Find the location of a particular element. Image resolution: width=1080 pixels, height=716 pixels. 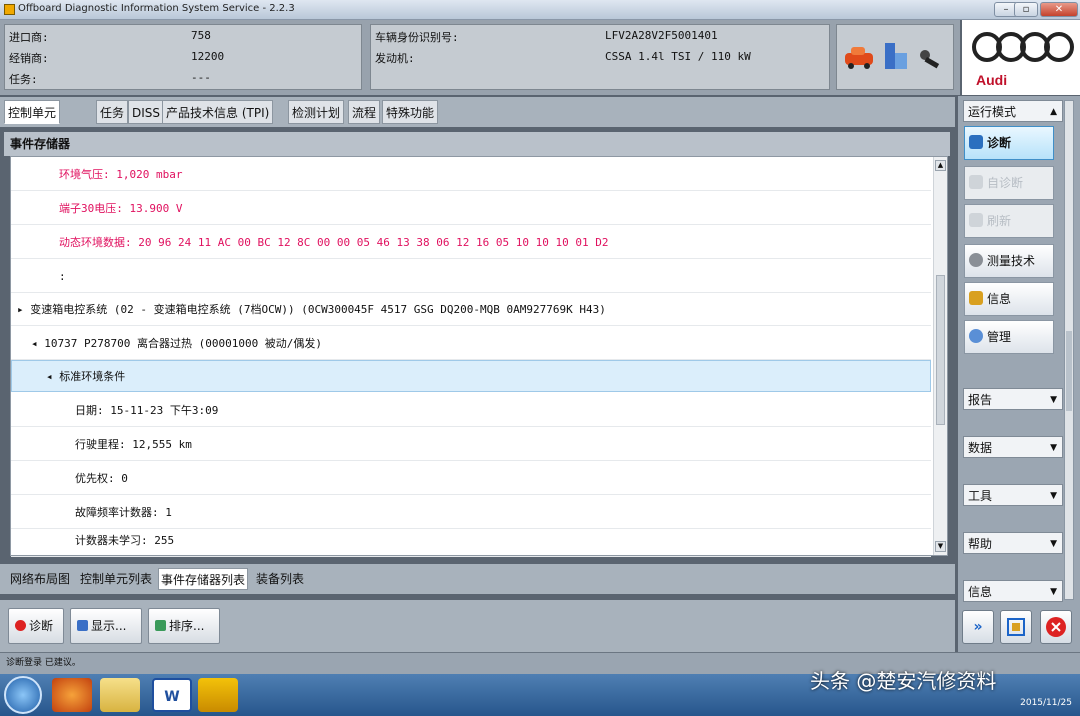

section-info-label: 信息 is located at coordinates (980, 592).